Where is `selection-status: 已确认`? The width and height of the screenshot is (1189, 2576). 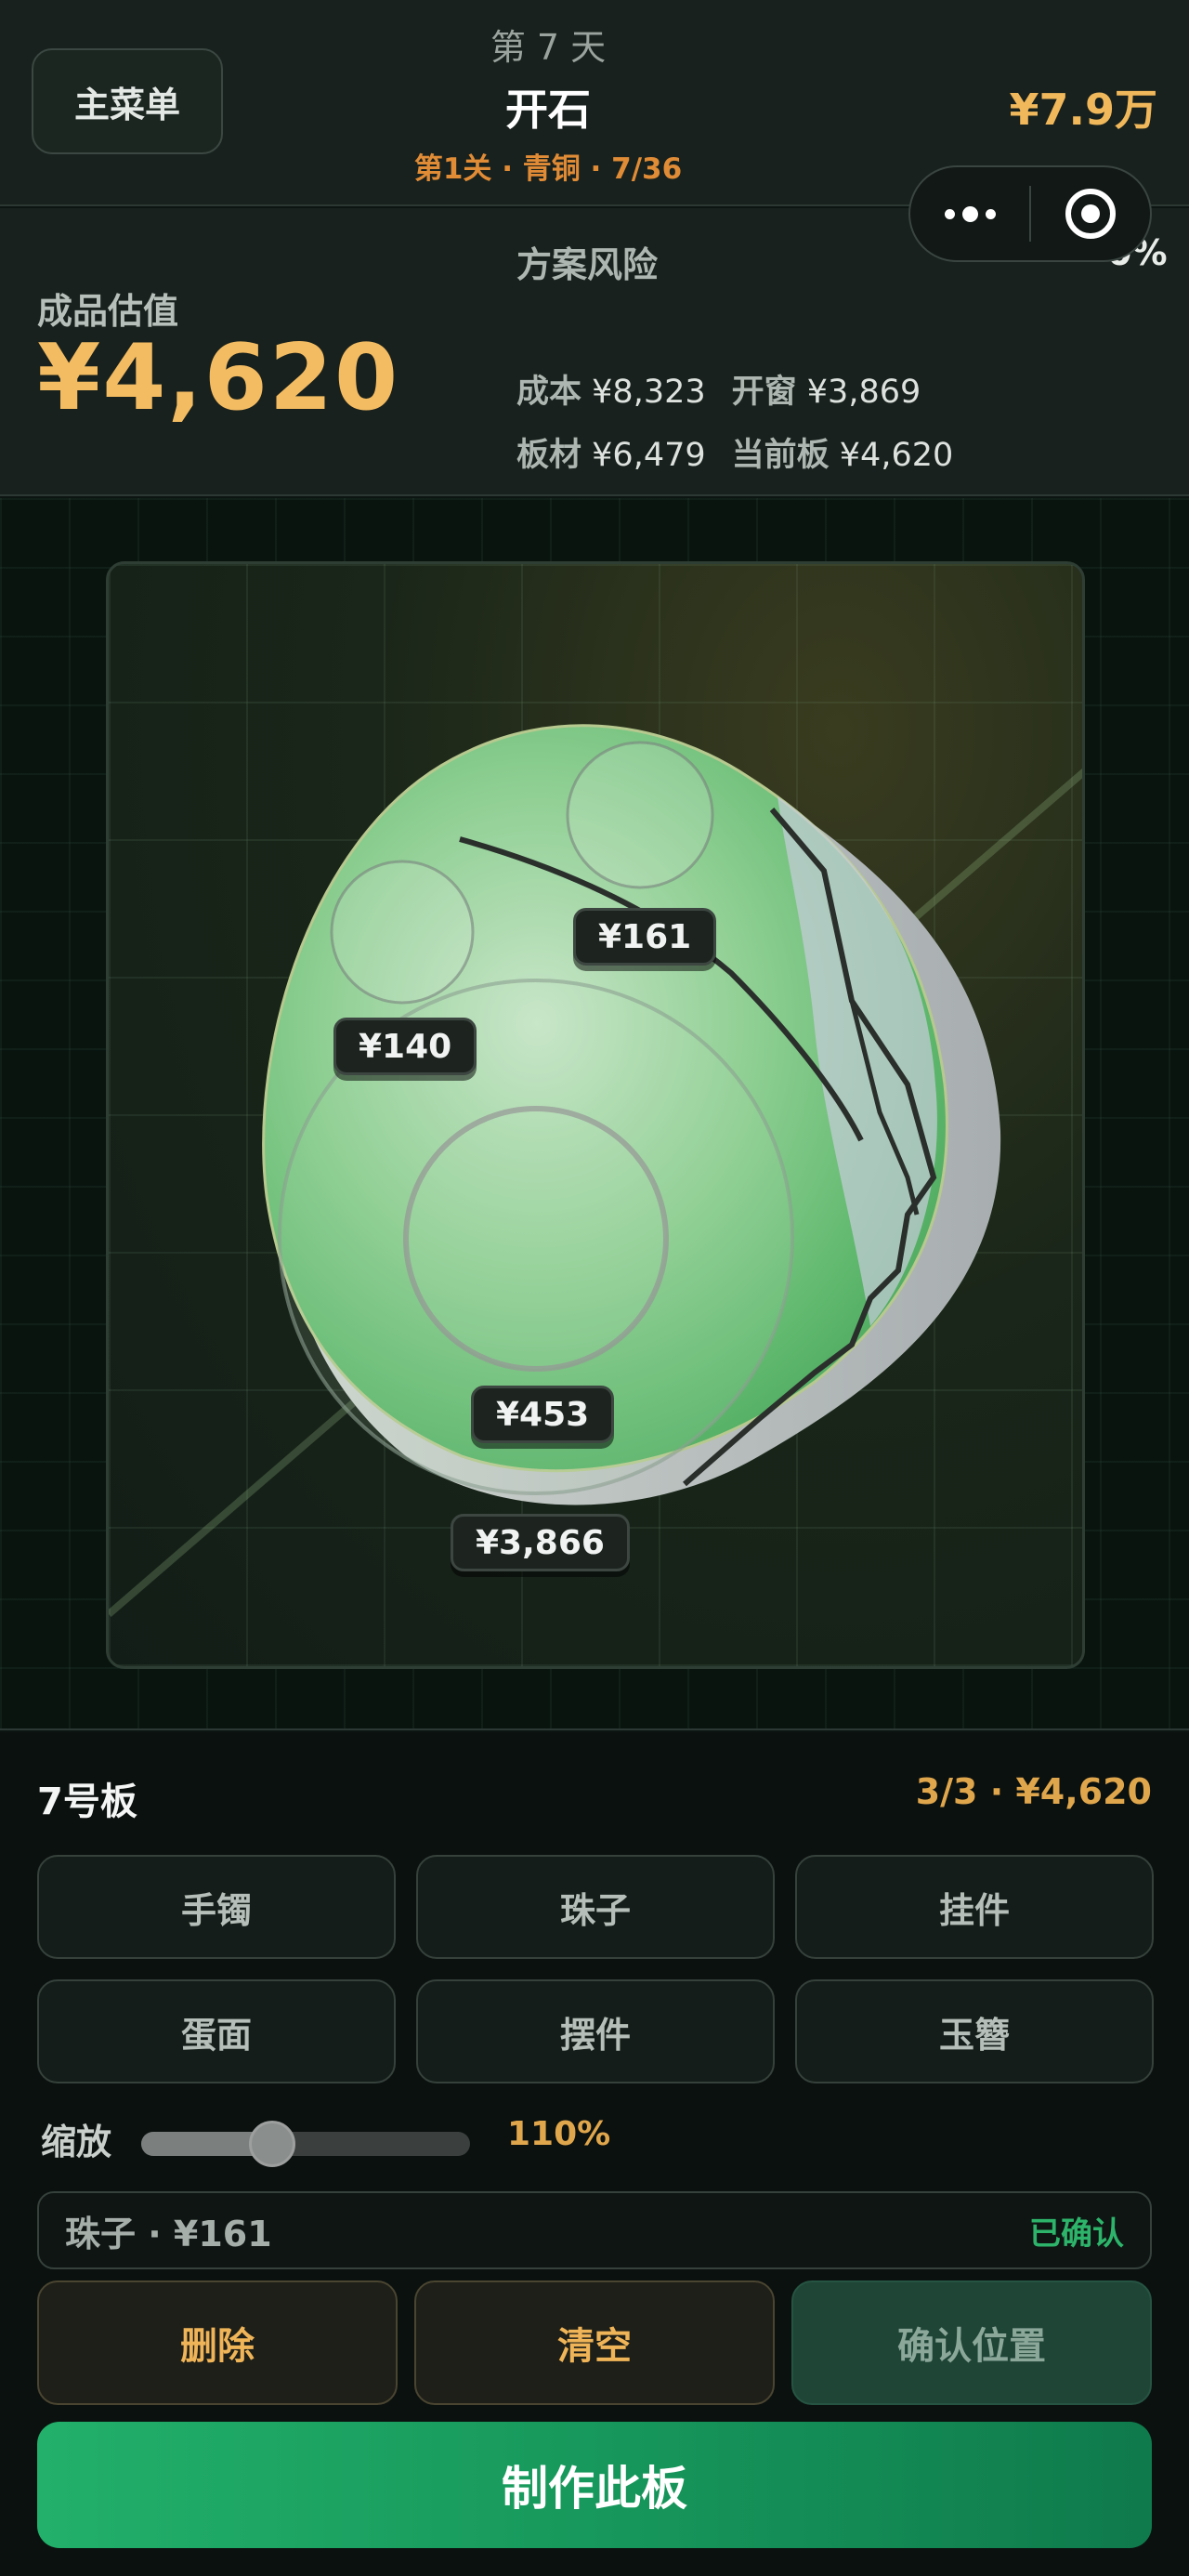 selection-status: 已确认 is located at coordinates (1077, 2234).